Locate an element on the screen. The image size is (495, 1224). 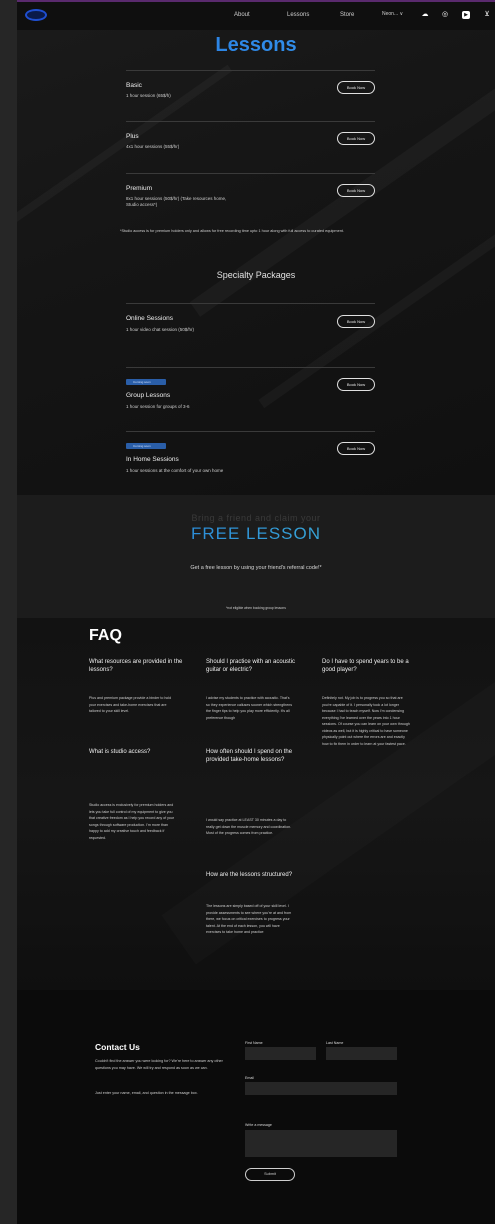
package-name: Plus is located at coordinates (132, 136).